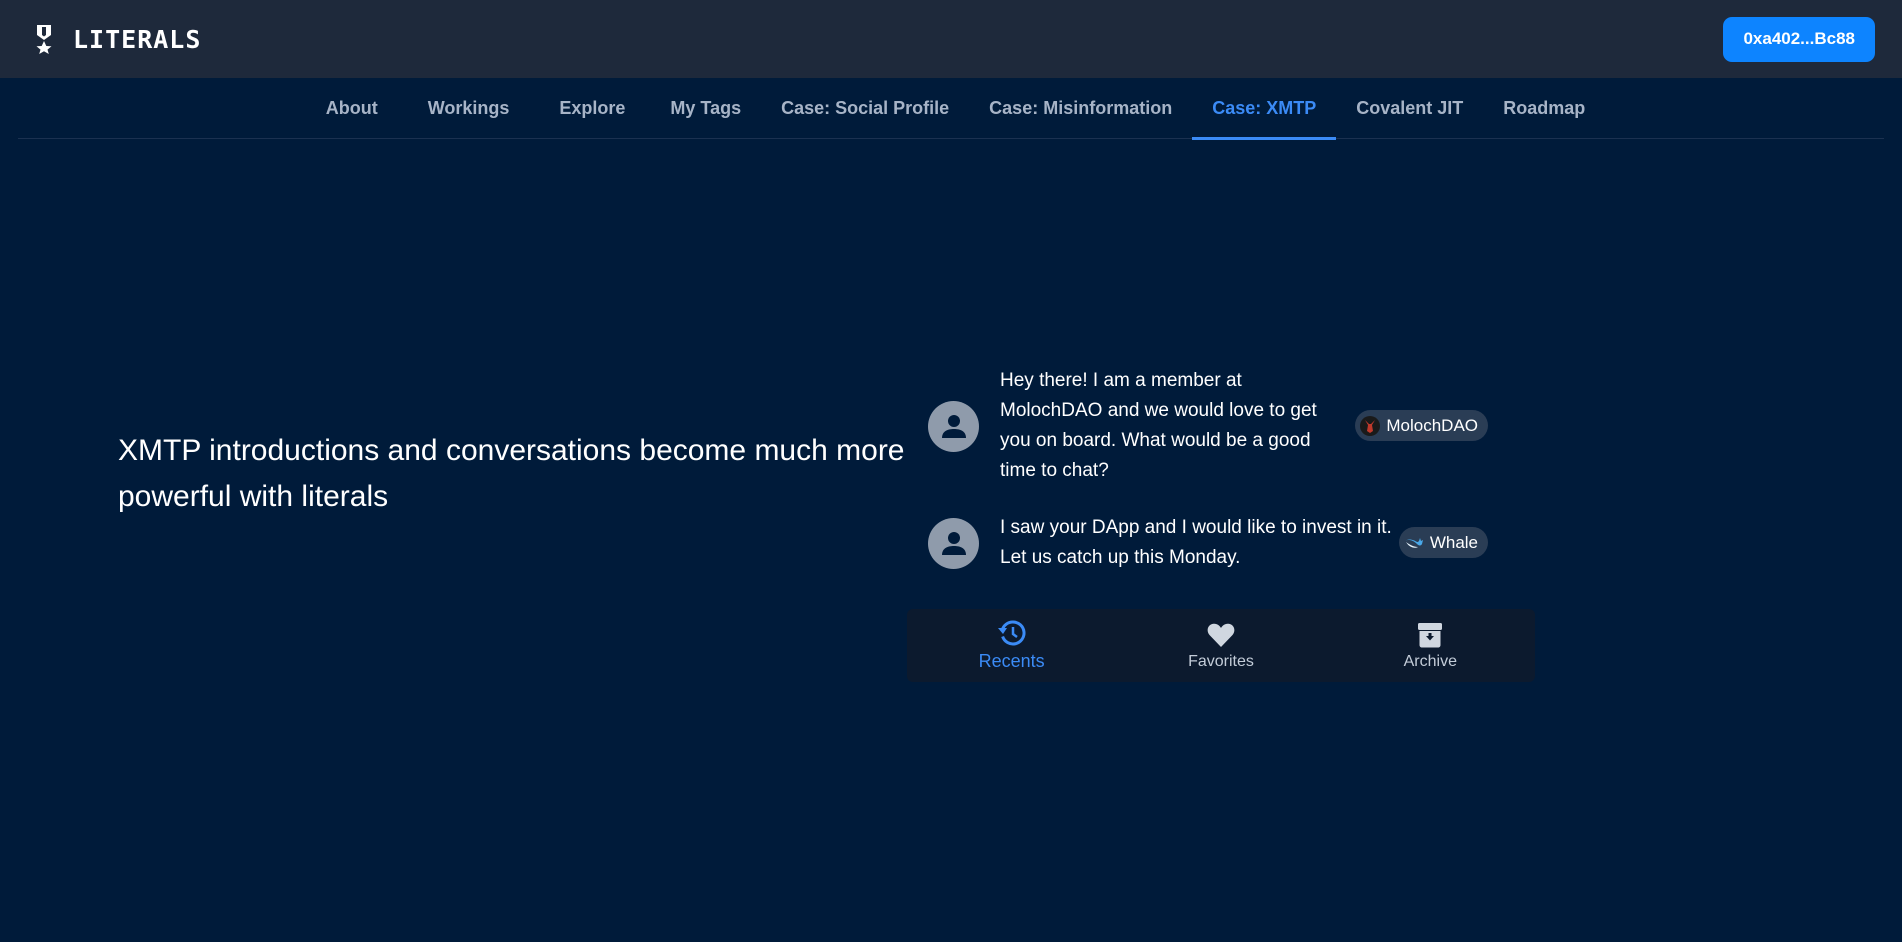 The height and width of the screenshot is (942, 1902). I want to click on tab-case-xmtp: Case: XMTP, so click(1264, 109).